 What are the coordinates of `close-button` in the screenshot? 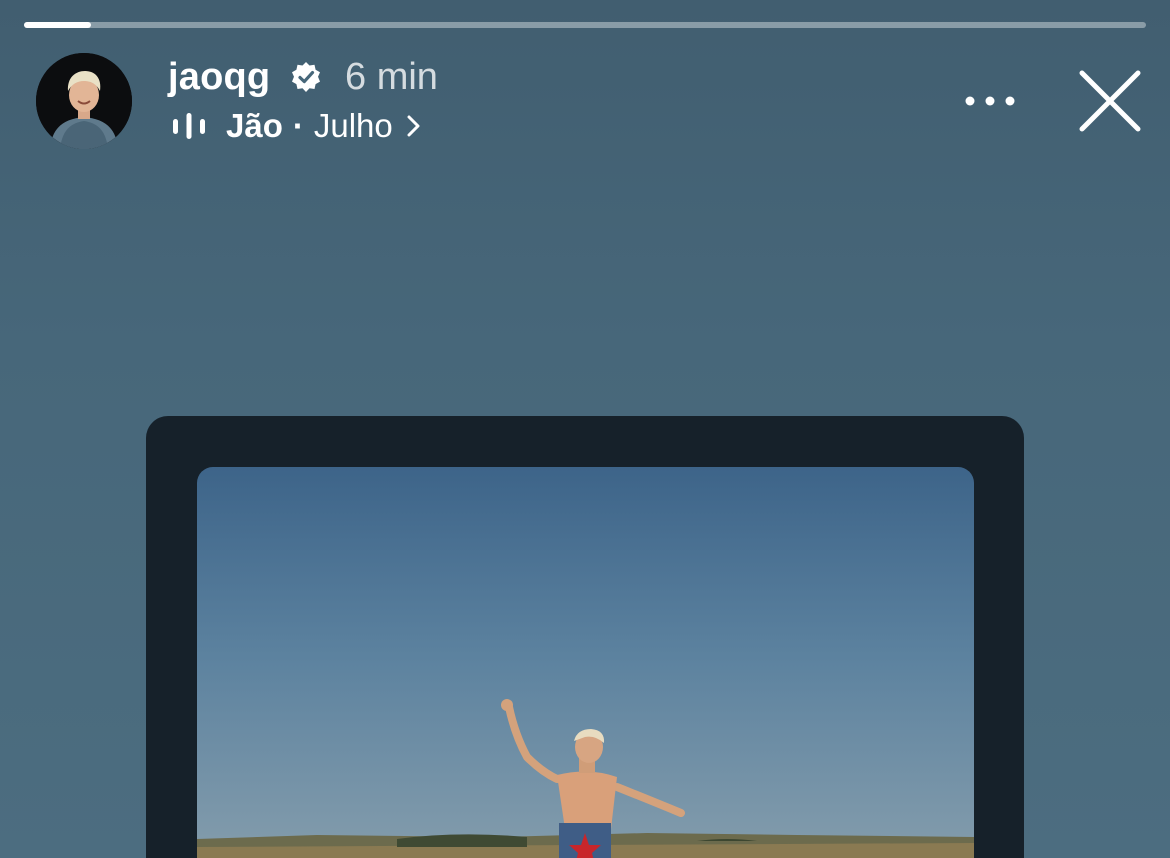 It's located at (1110, 101).